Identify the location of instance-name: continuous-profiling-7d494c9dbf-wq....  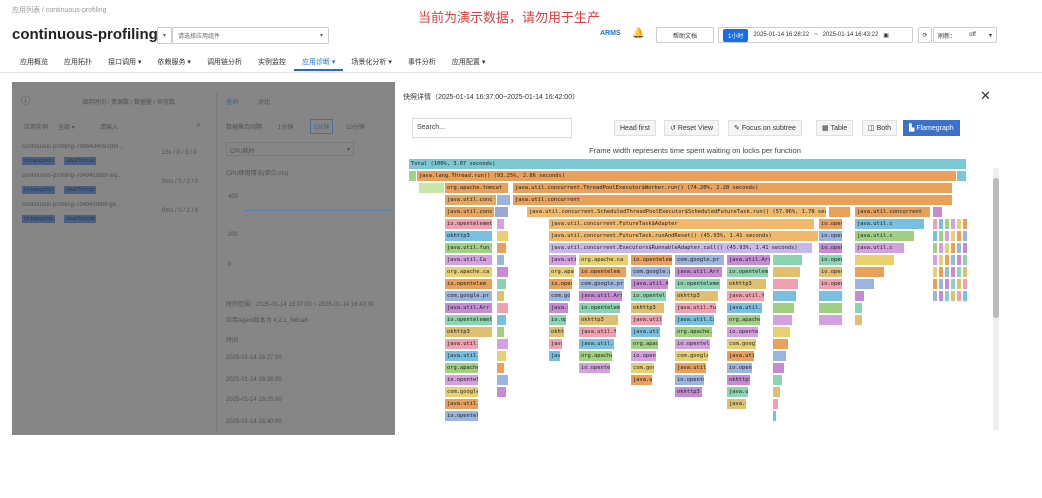
(82, 176).